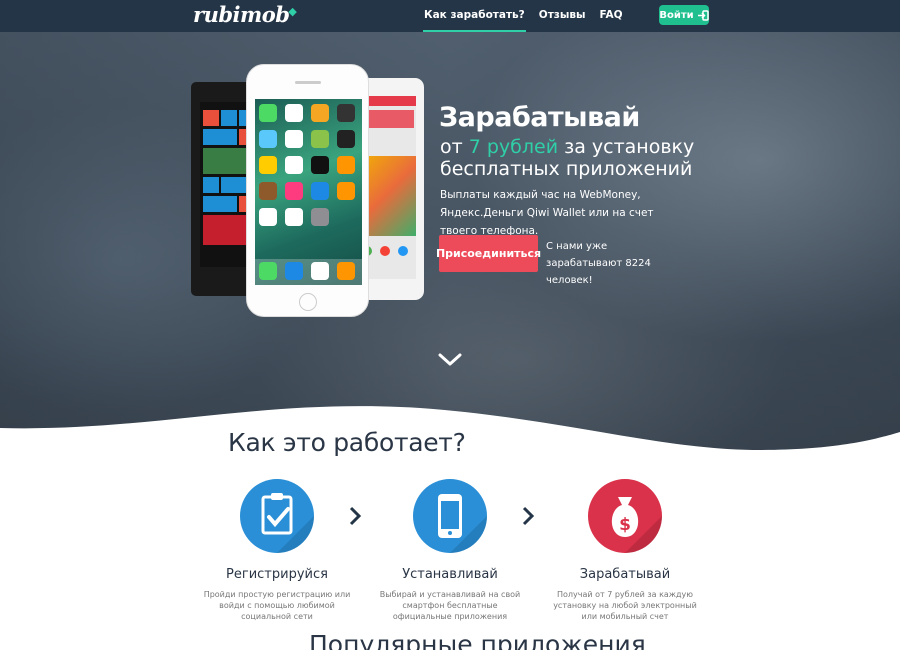  I want to click on logo: rubimob◆, so click(245, 14).